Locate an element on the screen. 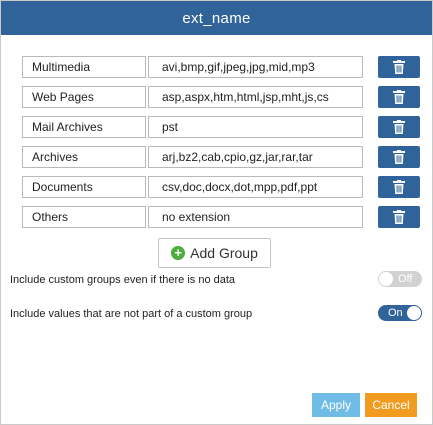 The height and width of the screenshot is (425, 433). group-name-field: Others is located at coordinates (84, 217).